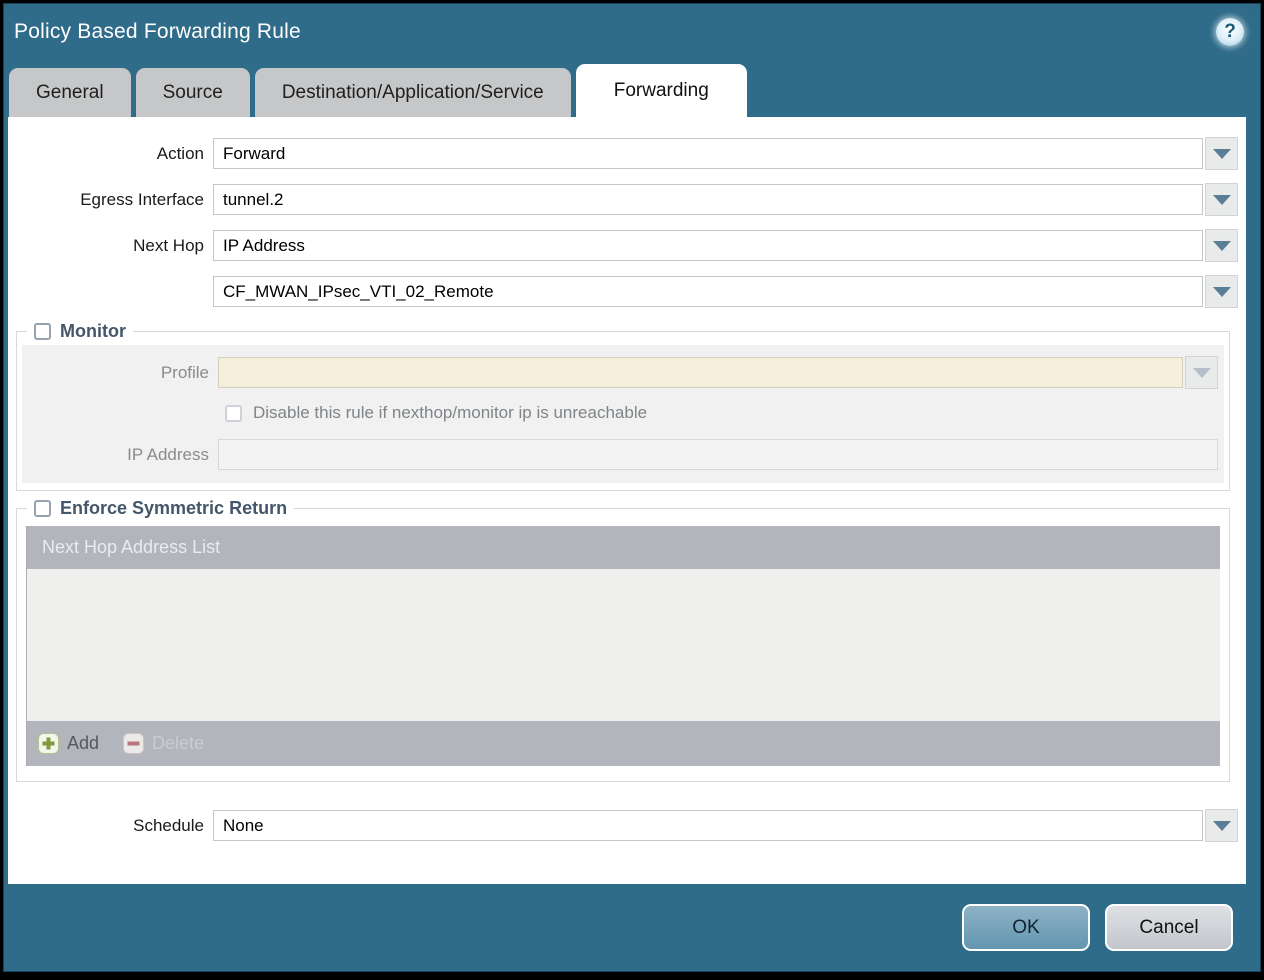 This screenshot has width=1264, height=980. Describe the element at coordinates (708, 153) in the screenshot. I see `action-combobox: Forward` at that location.